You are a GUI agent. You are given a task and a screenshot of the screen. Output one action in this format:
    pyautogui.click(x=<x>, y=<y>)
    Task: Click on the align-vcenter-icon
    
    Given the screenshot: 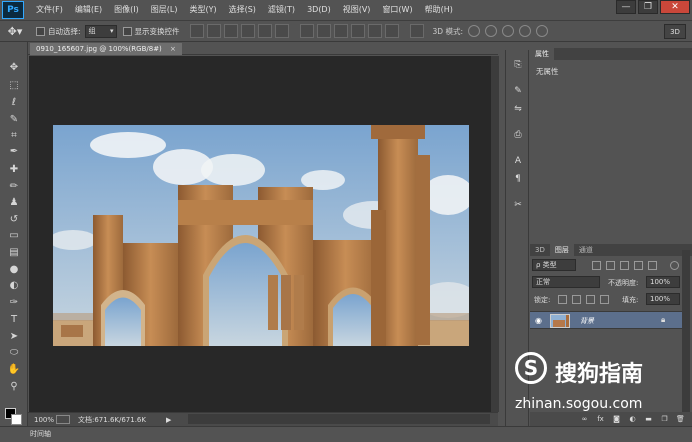 What is the action you would take?
    pyautogui.click(x=213, y=31)
    